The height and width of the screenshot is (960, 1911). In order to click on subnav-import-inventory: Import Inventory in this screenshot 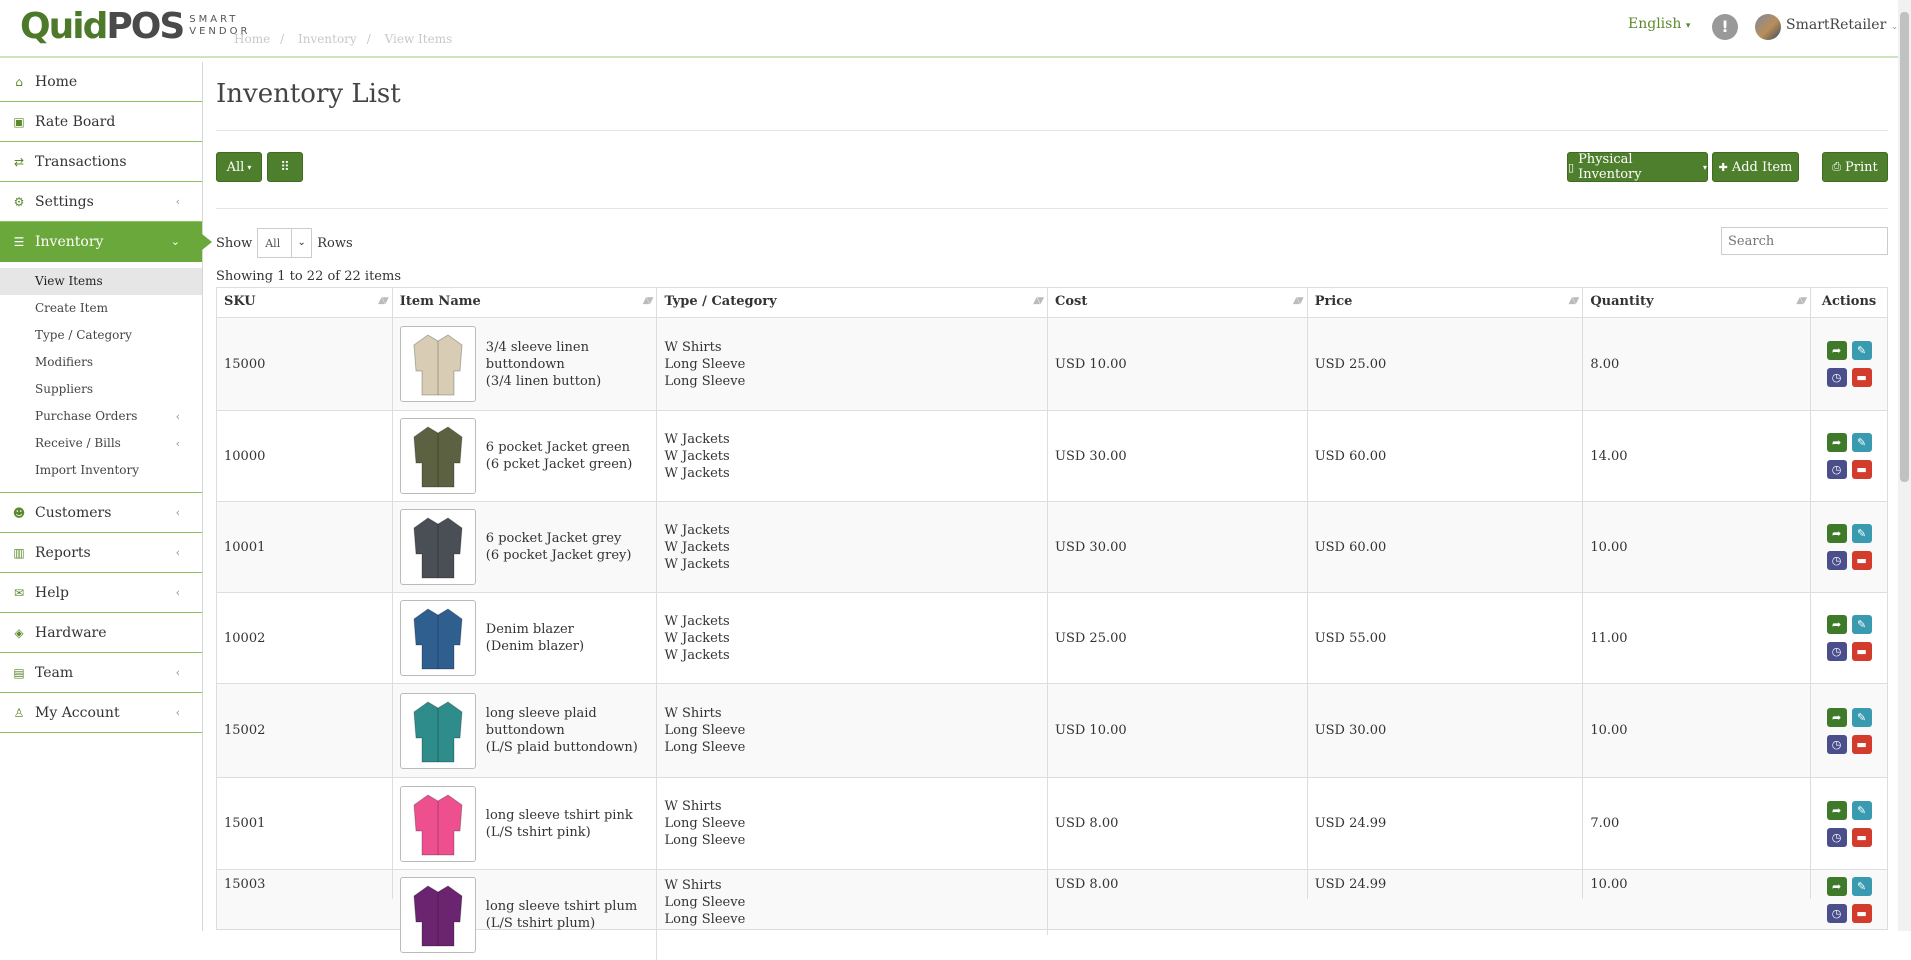, I will do `click(101, 470)`.